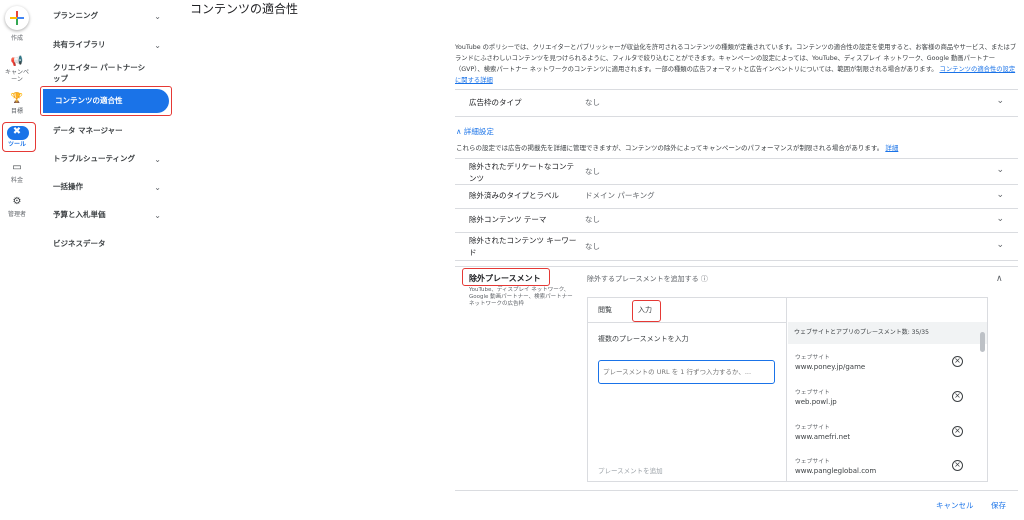 This screenshot has height=520, width=1024. What do you see at coordinates (736, 171) in the screenshot?
I see `excluded-sensitive-row: 除外されたデリケートなコンテンツ なし ⌄` at bounding box center [736, 171].